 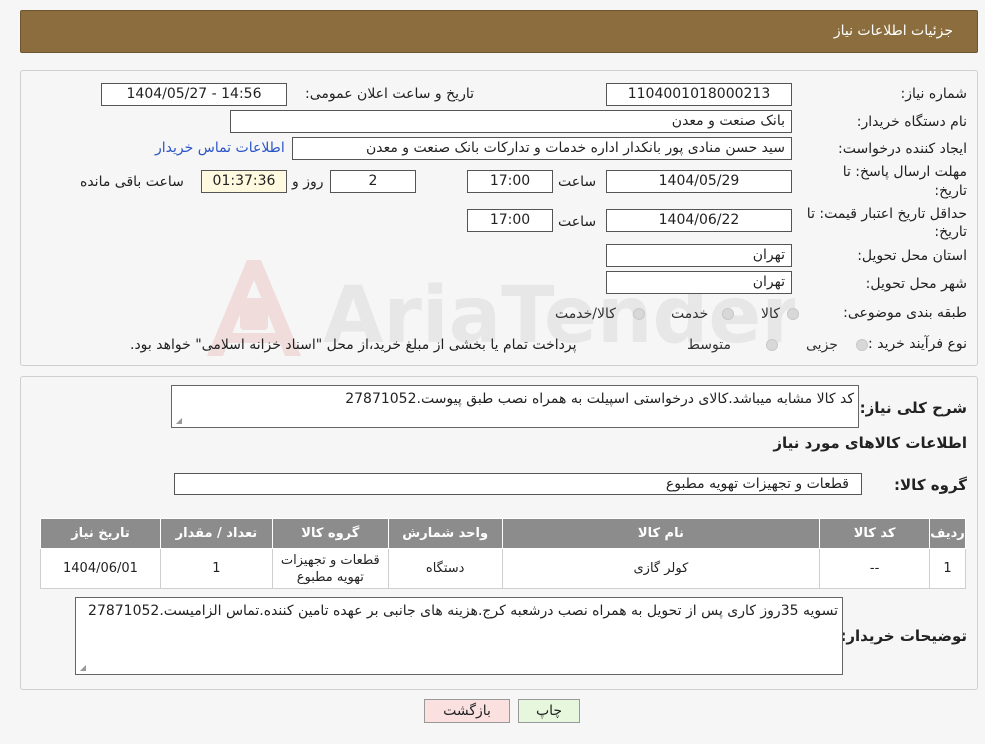 What do you see at coordinates (793, 314) in the screenshot?
I see `category-radio-goods` at bounding box center [793, 314].